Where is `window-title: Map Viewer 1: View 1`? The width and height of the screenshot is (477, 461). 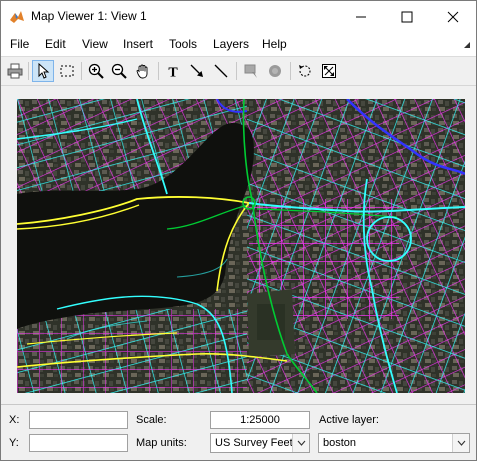
window-title: Map Viewer 1: View 1 is located at coordinates (89, 16).